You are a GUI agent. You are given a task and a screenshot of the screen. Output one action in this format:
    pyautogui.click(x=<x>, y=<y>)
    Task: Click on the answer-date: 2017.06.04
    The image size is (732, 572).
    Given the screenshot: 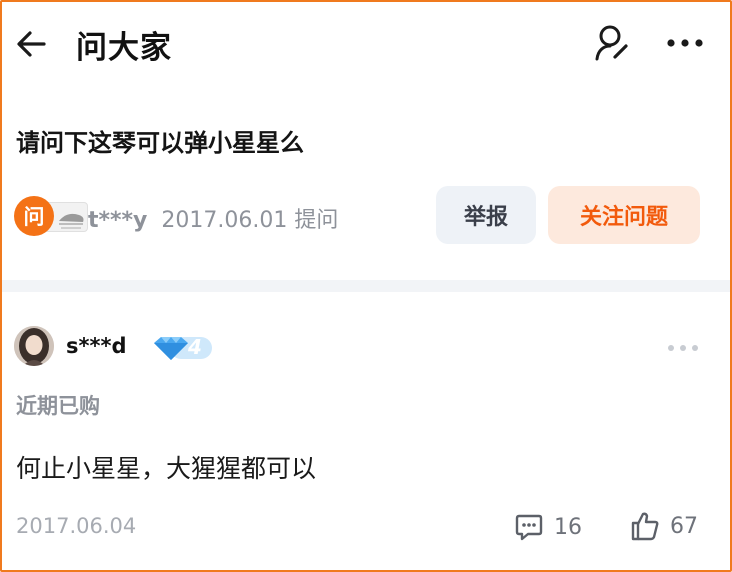 What is the action you would take?
    pyautogui.click(x=76, y=526)
    